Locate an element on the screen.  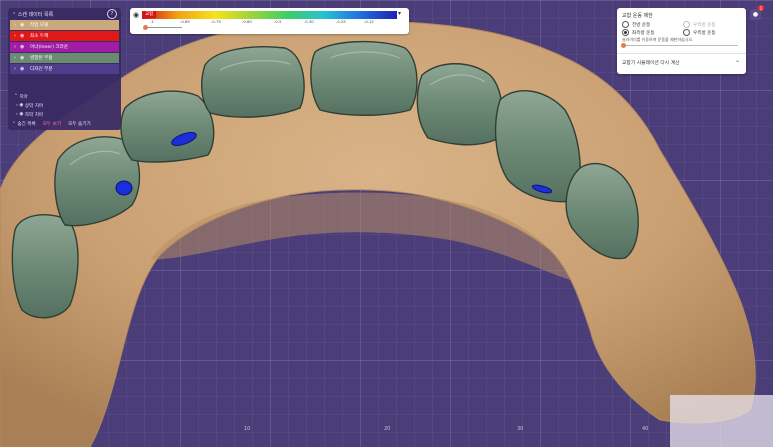
jaw-item-upper: › ◉ 상악 치아 is located at coordinates (64, 105).